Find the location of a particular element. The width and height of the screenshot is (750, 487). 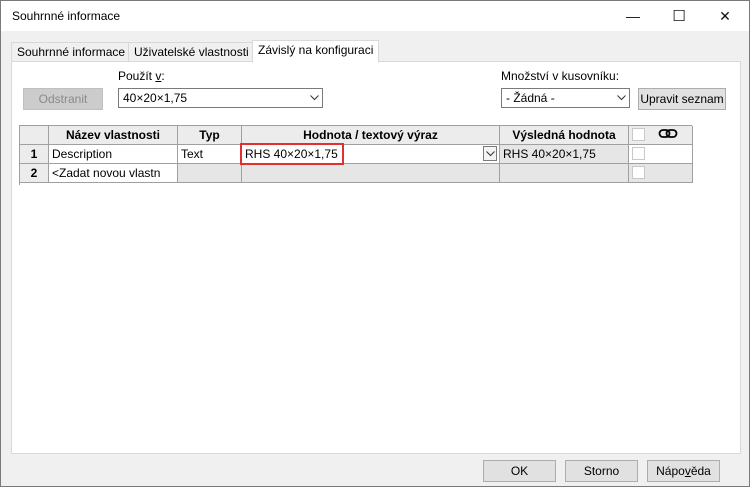

row-name-cell: Description is located at coordinates (113, 154).